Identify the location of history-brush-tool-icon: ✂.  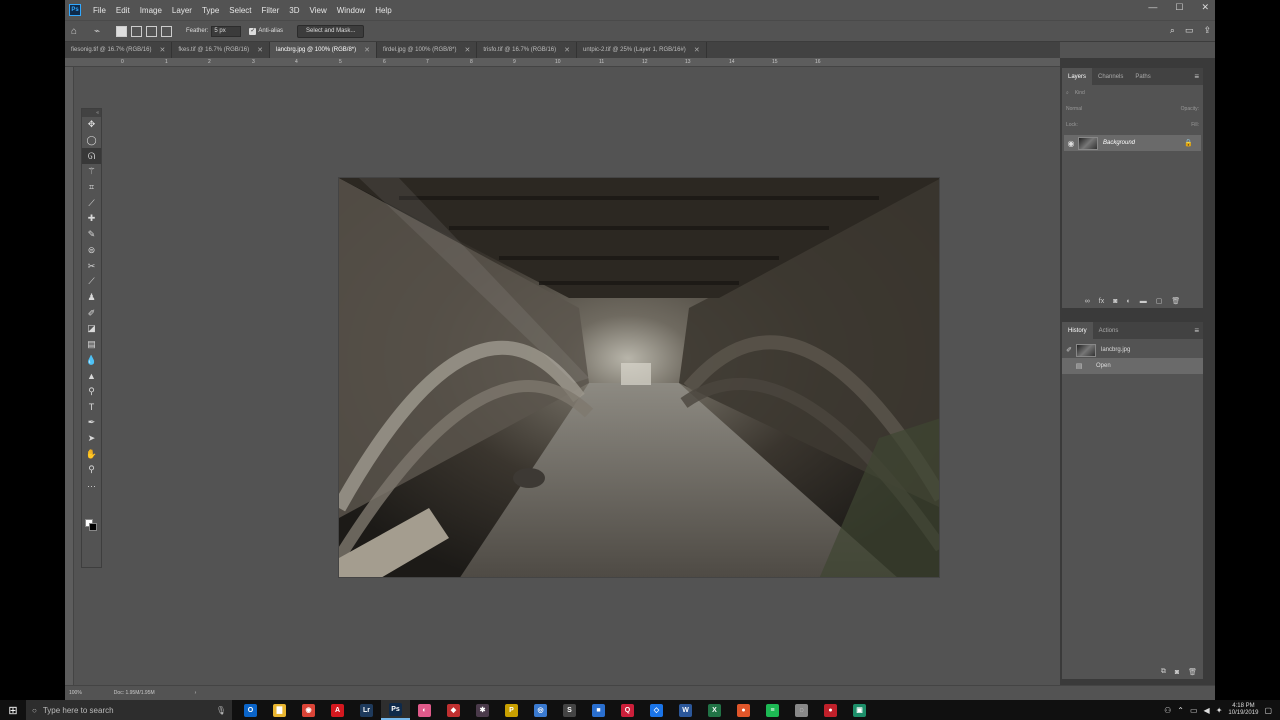
(91, 266).